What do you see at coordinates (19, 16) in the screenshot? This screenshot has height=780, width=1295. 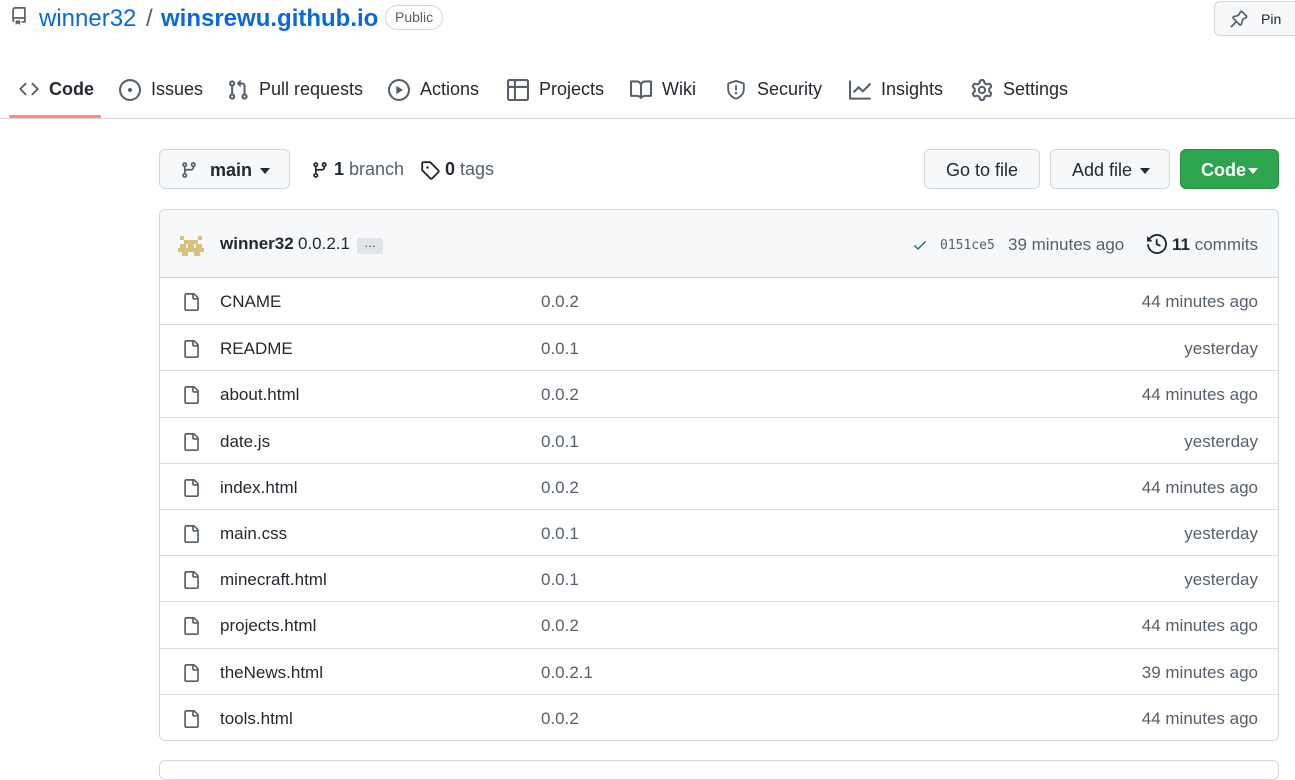 I see `repo-icon` at bounding box center [19, 16].